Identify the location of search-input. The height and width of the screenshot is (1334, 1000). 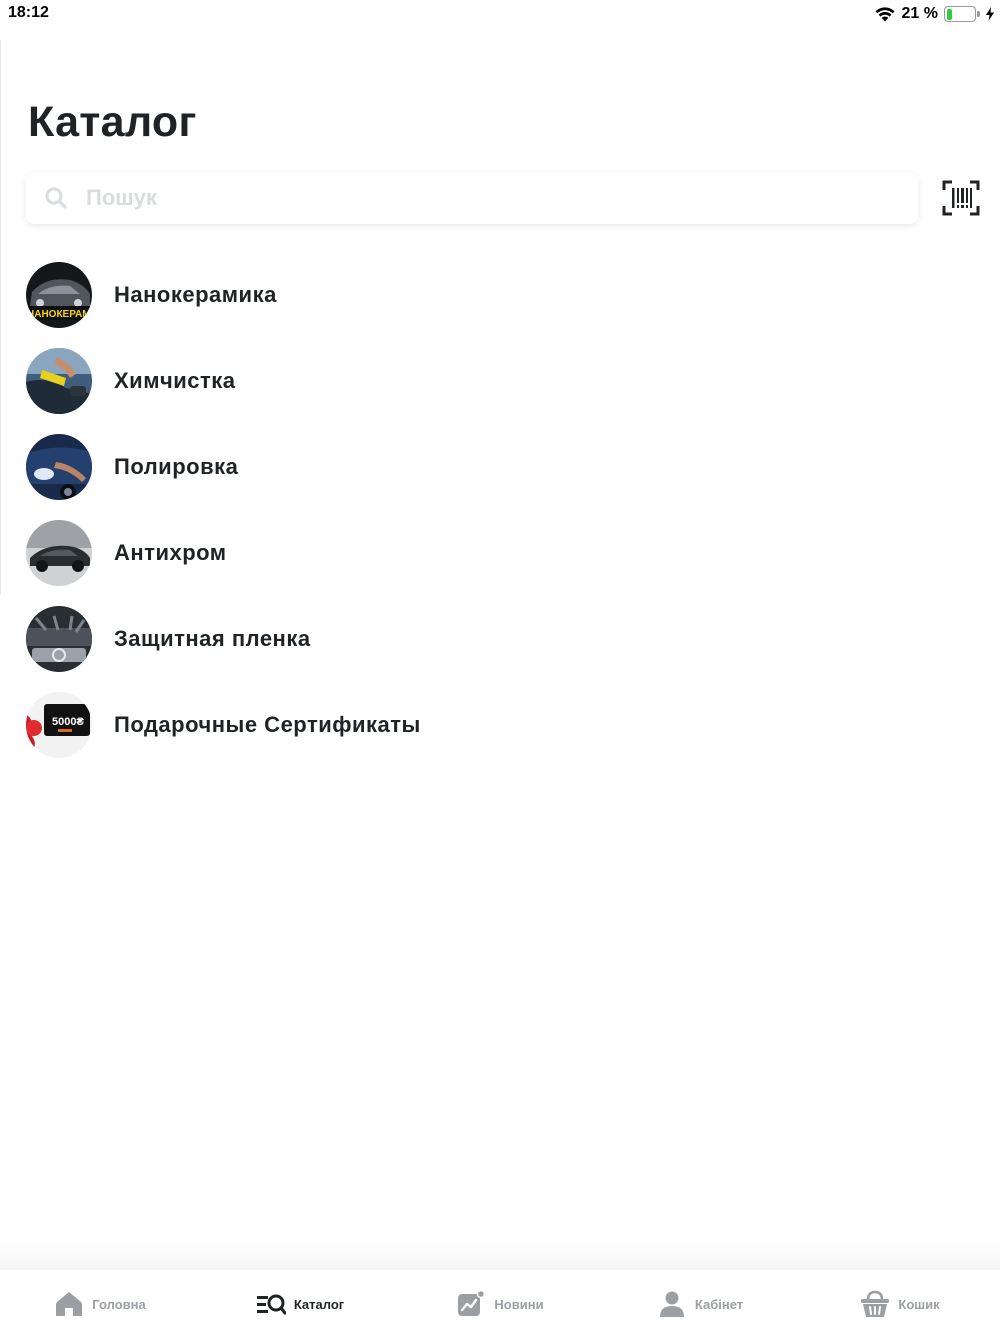
(476, 198).